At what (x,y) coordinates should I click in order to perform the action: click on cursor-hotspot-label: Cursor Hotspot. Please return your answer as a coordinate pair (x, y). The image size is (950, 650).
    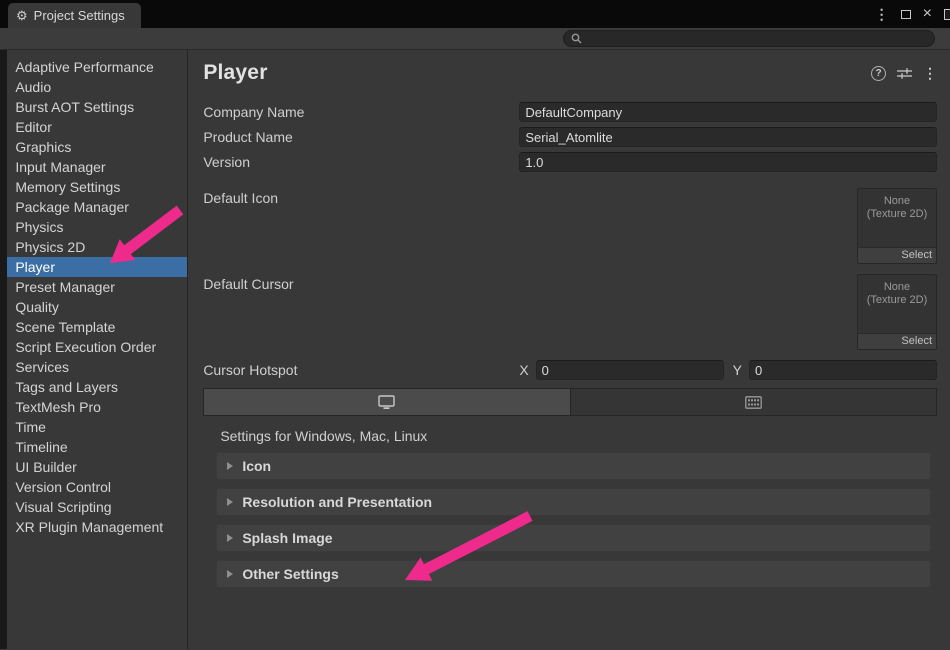
    Looking at the image, I should click on (250, 370).